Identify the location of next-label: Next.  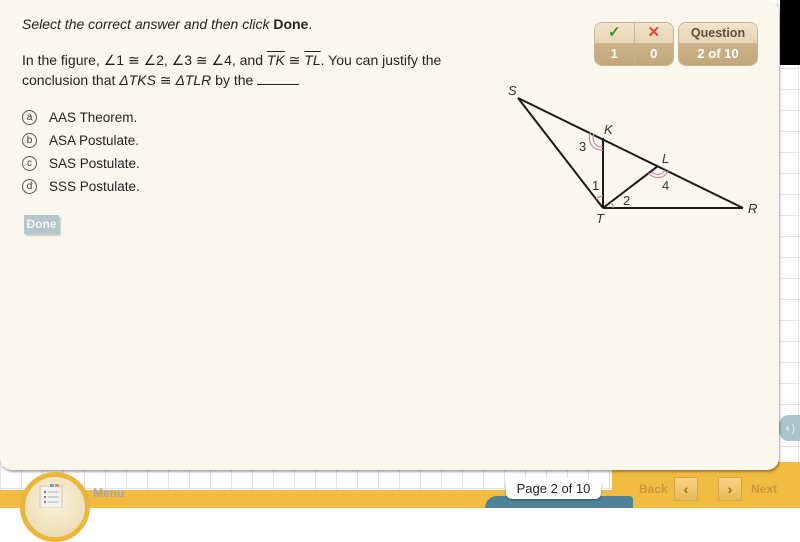
(764, 489).